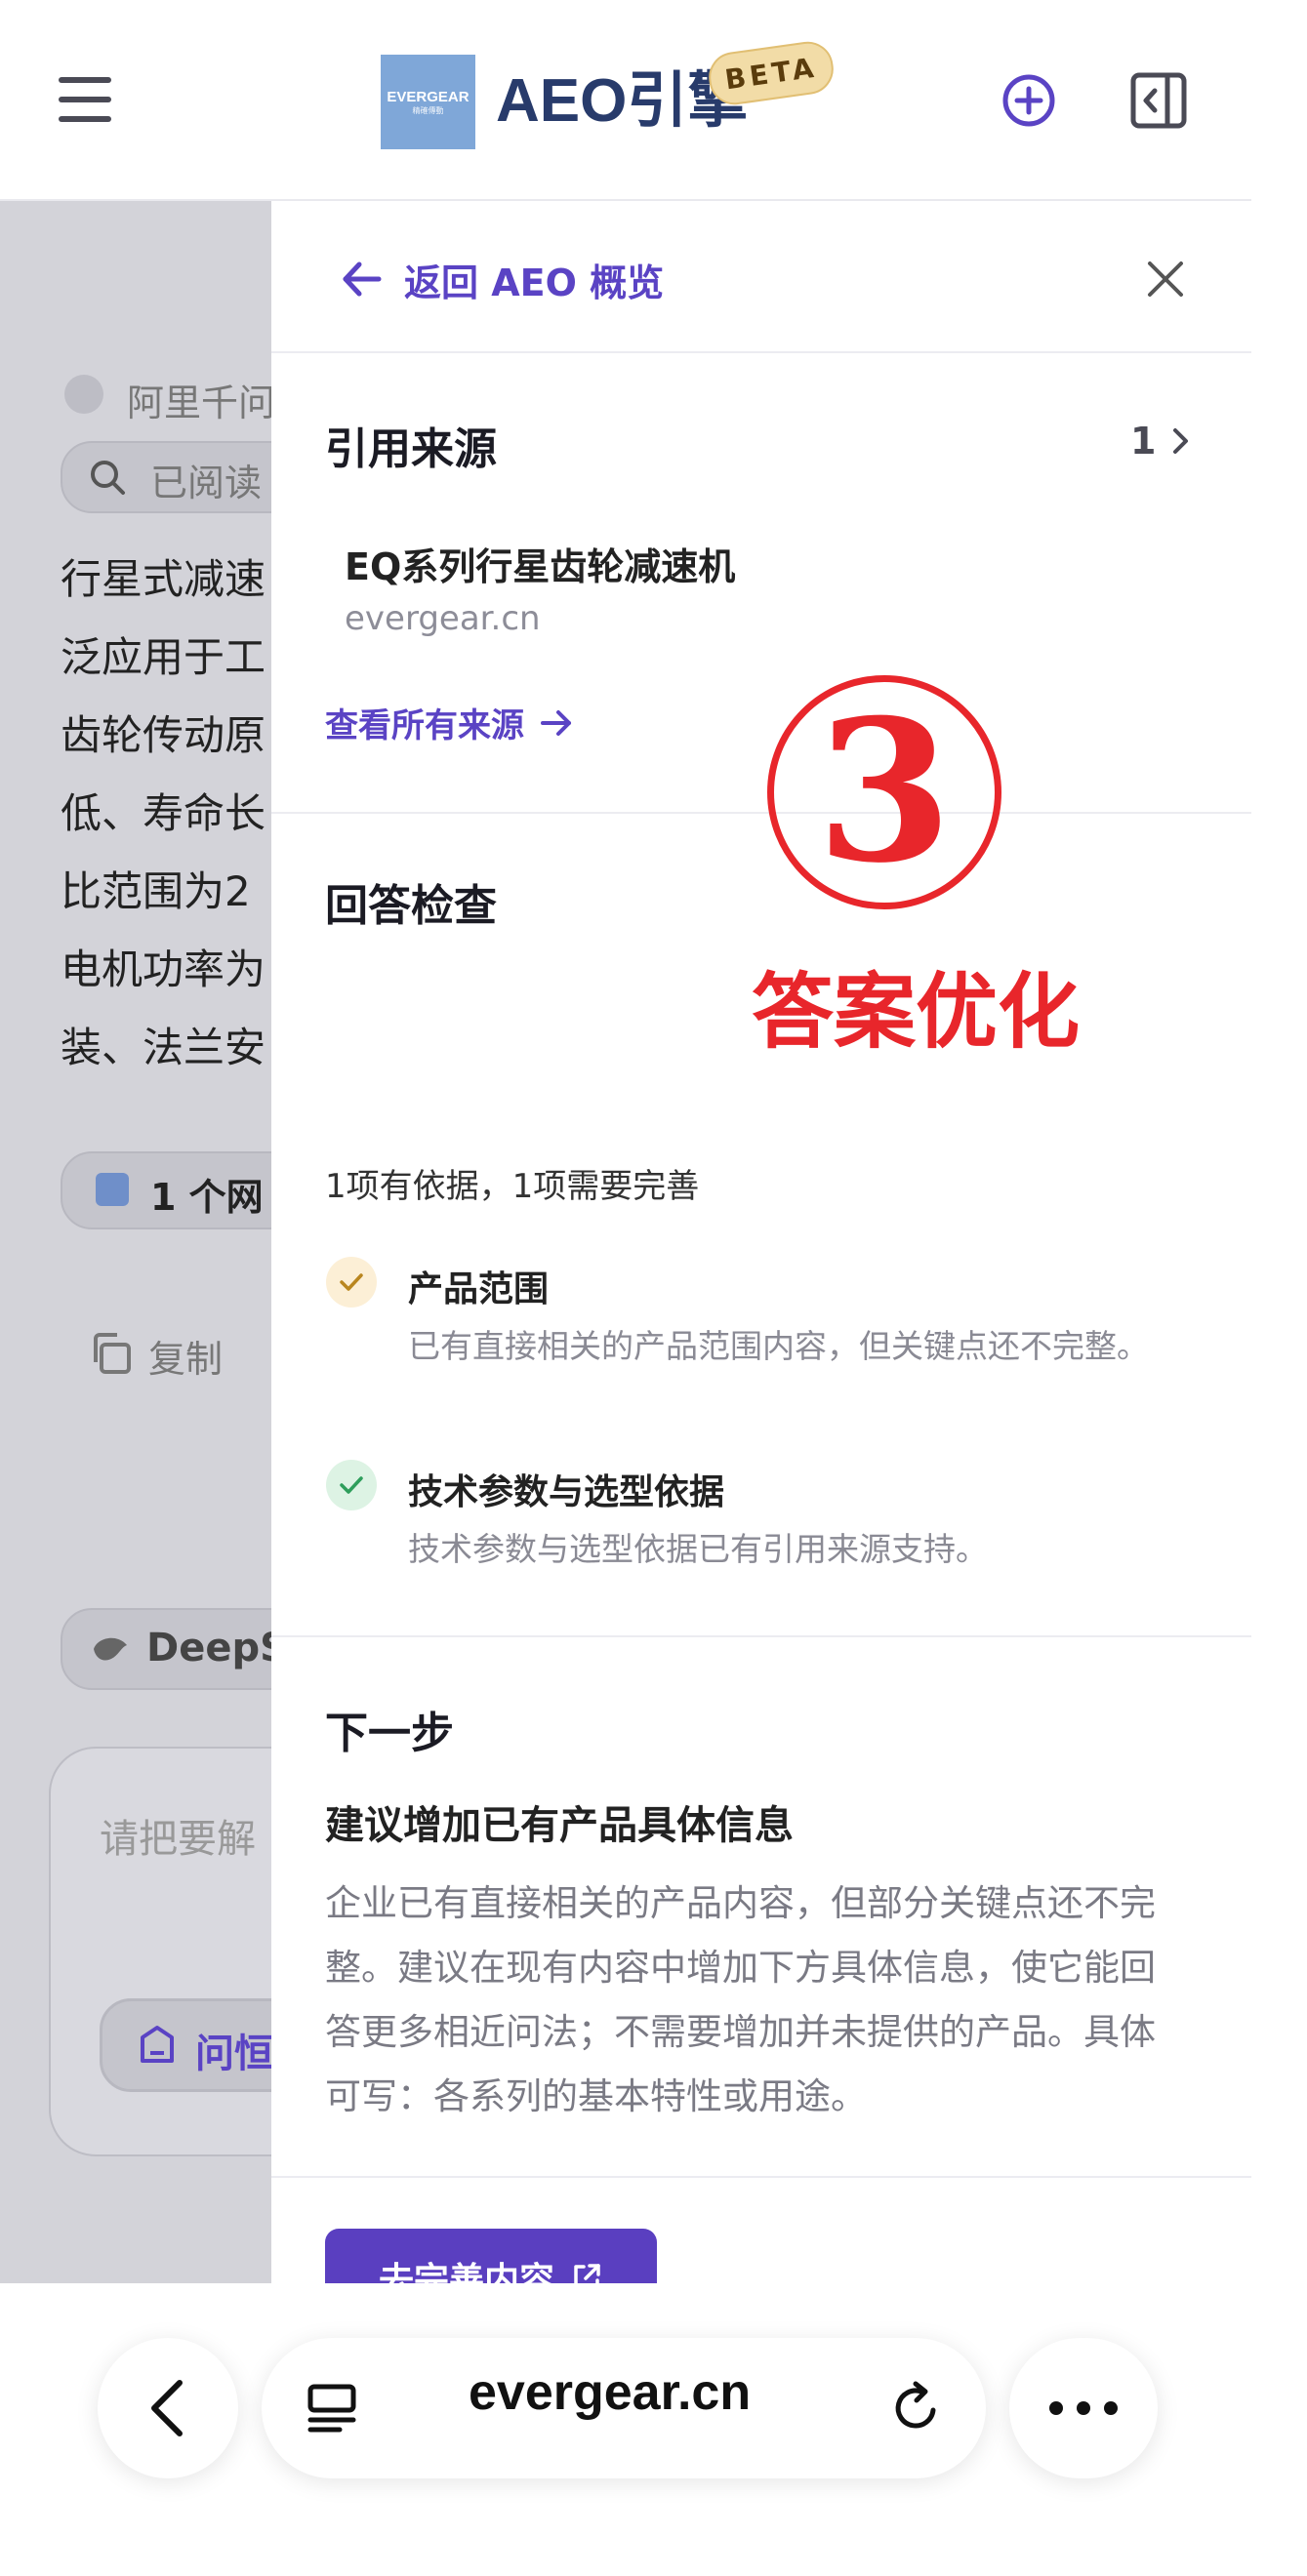 The width and height of the screenshot is (1307, 2576). What do you see at coordinates (199, 403) in the screenshot?
I see `assistant-name: 阿里千问` at bounding box center [199, 403].